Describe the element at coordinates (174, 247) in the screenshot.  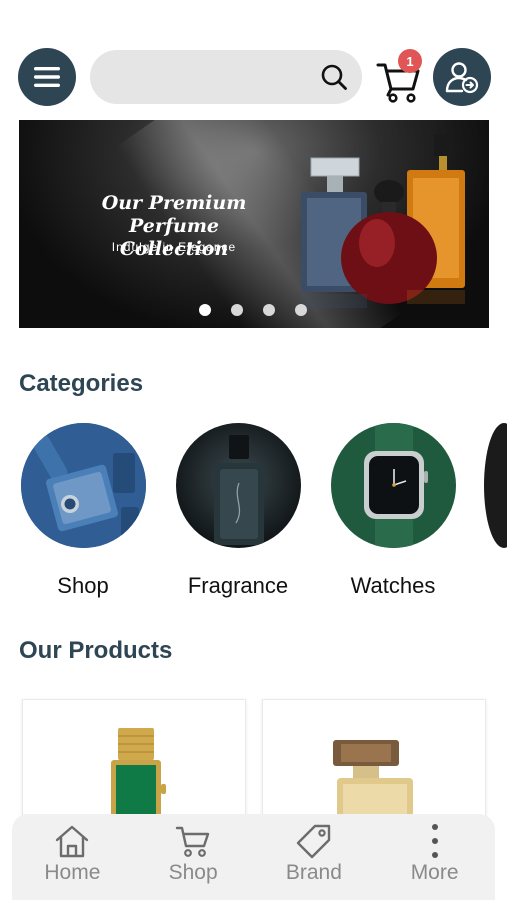
I see `banner-subtitle: Indulge in Elegance` at that location.